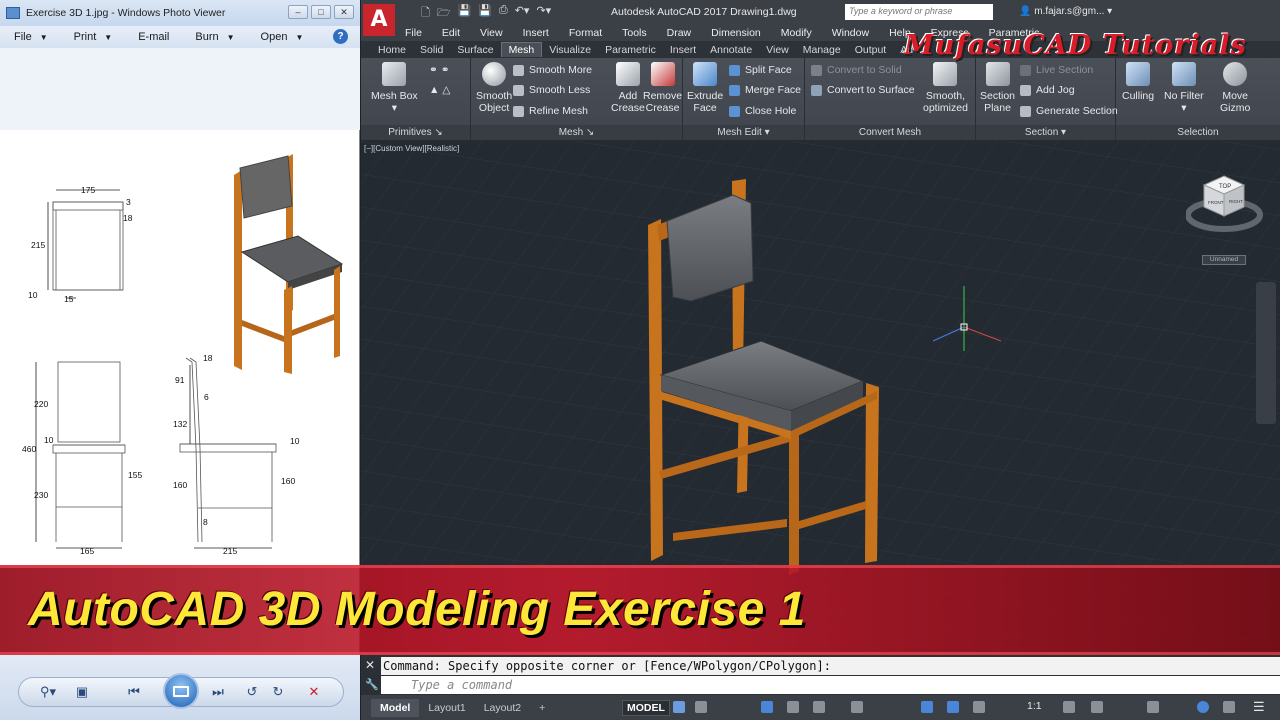  What do you see at coordinates (701, 707) in the screenshot?
I see `snap-icon` at bounding box center [701, 707].